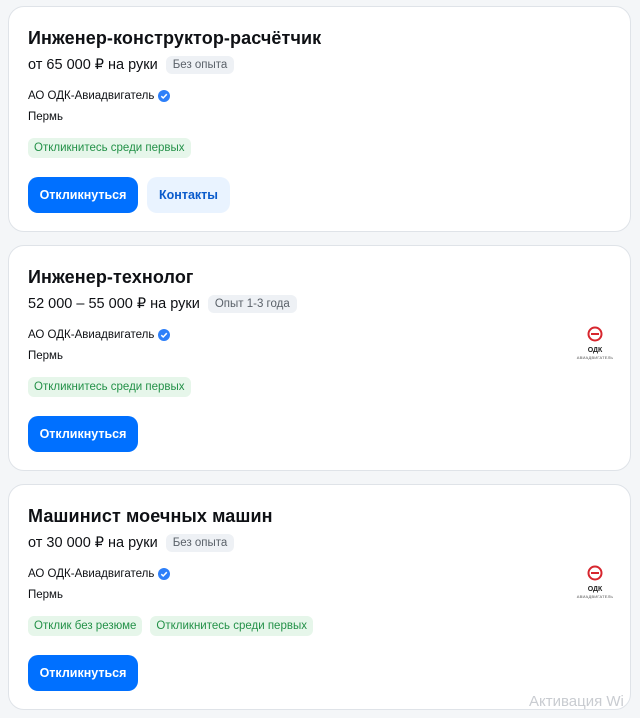 This screenshot has height=718, width=640. Describe the element at coordinates (114, 304) in the screenshot. I see `vacancy-salary: 52 000 – 55 000 ₽ на руки` at that location.